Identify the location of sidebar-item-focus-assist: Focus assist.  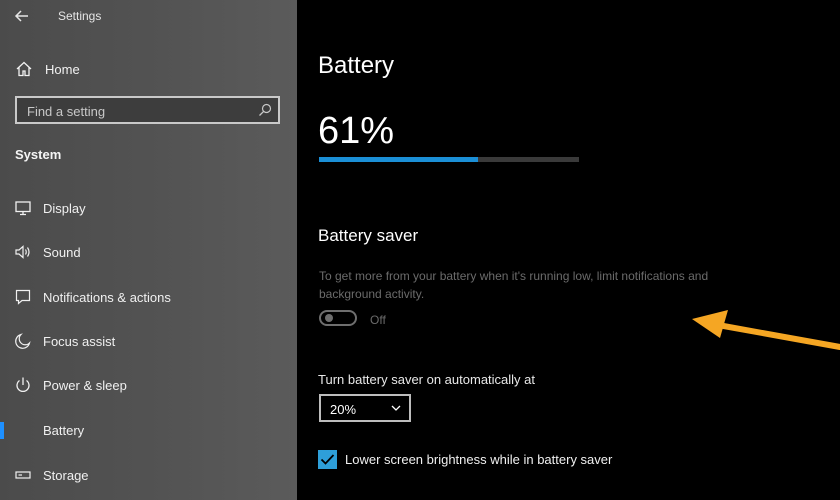
(148, 341).